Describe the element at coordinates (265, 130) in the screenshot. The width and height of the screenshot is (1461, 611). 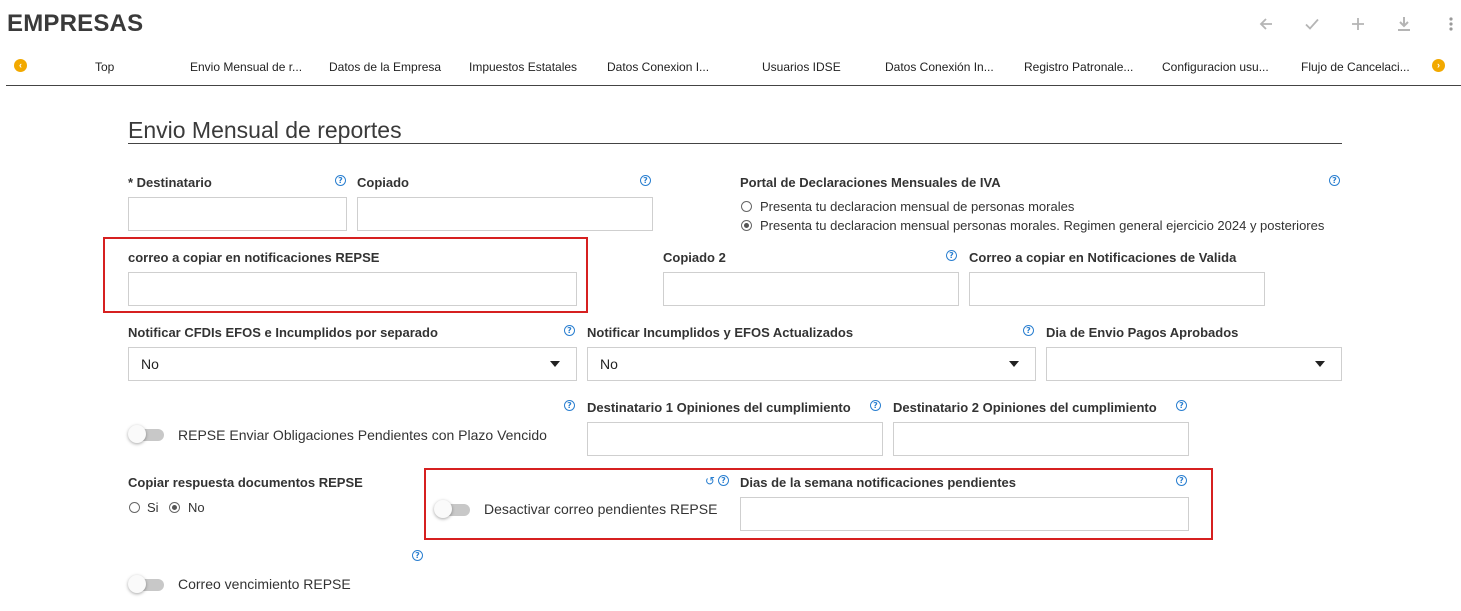
I see `section-title: Envio Mensual de reportes` at that location.